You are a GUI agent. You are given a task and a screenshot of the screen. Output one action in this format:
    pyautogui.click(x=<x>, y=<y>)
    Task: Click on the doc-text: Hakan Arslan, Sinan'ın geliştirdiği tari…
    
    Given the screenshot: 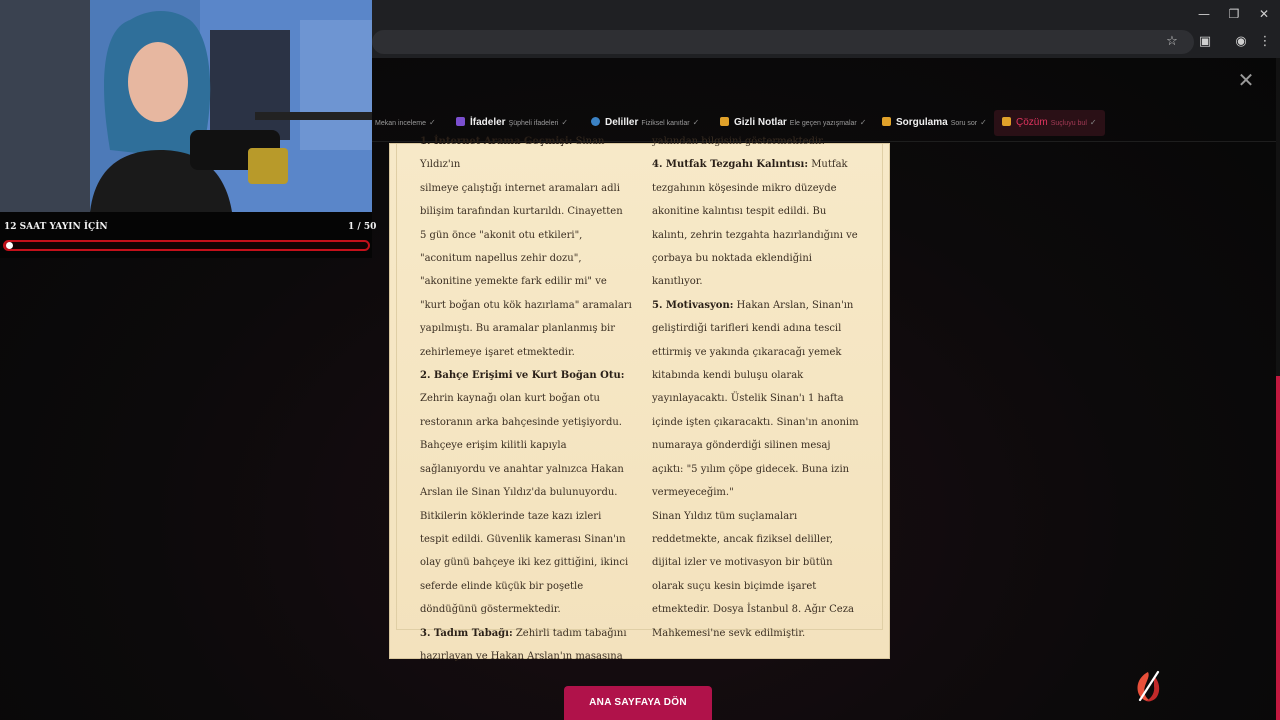 What is the action you would take?
    pyautogui.click(x=755, y=399)
    